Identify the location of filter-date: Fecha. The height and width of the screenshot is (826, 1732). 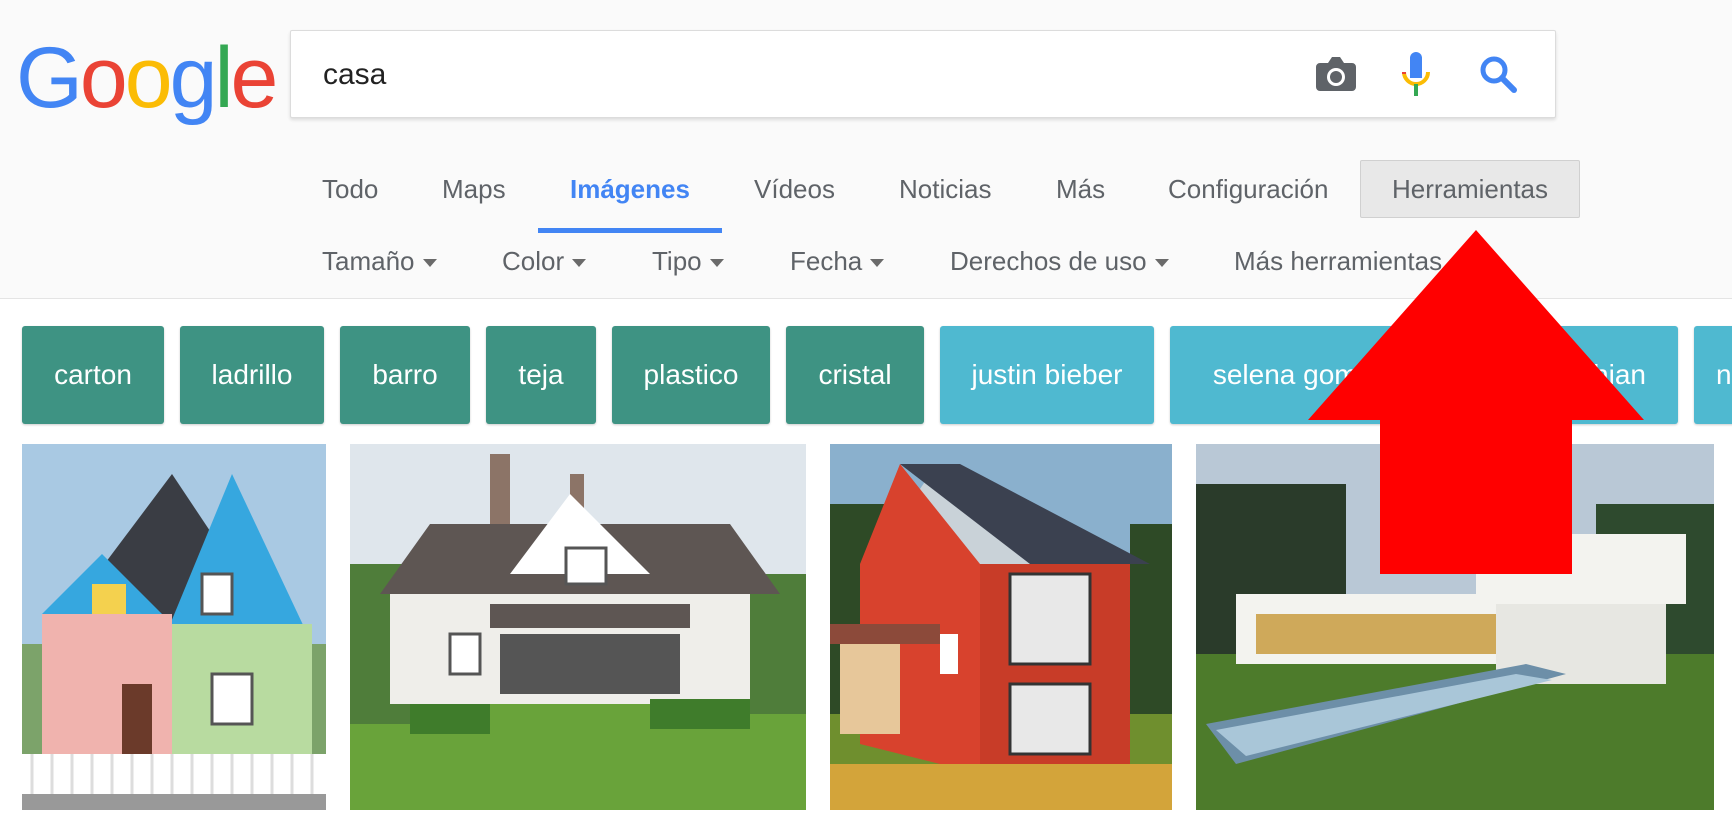
(837, 261).